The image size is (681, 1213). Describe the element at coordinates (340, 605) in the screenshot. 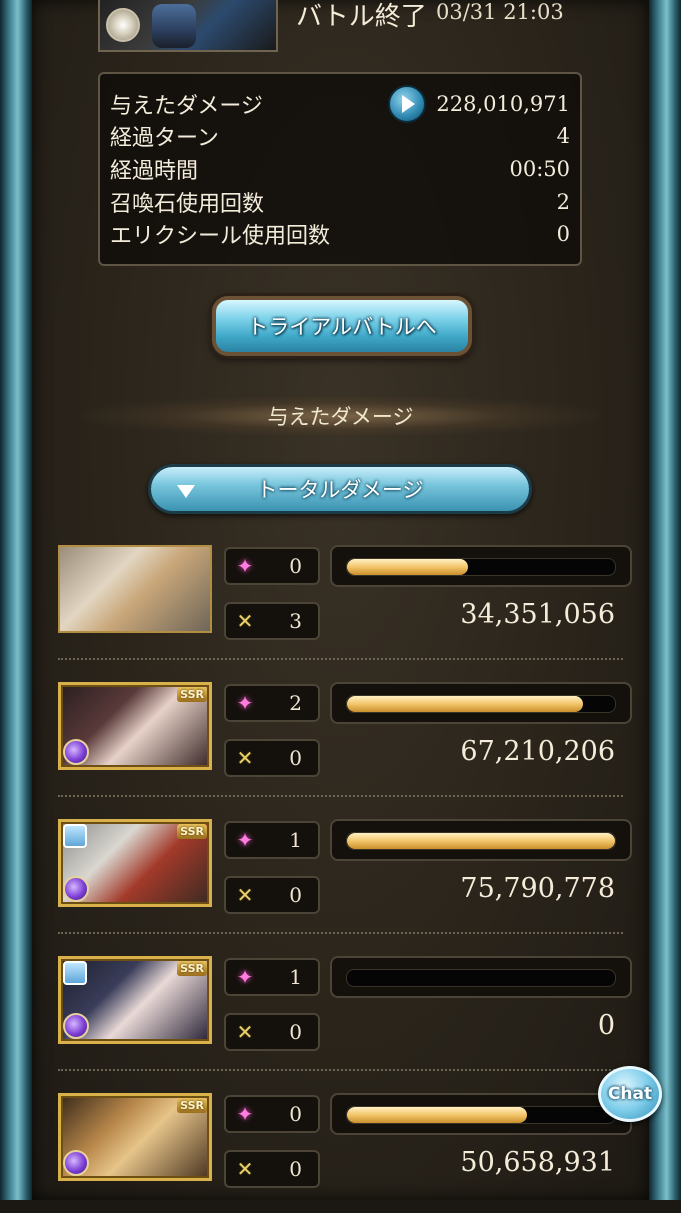

I see `character-row: ✦ 0 ✕ 3 34,351,056` at that location.